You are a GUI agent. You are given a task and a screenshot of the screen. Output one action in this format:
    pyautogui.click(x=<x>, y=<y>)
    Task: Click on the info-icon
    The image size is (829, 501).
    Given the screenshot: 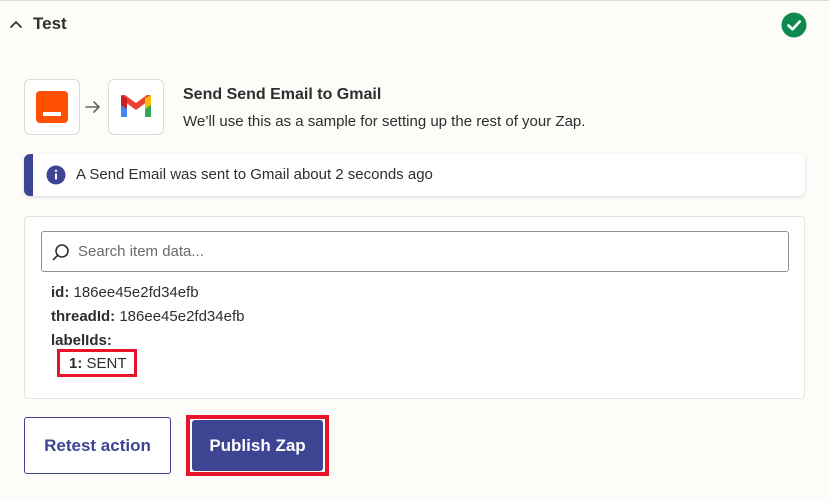 What is the action you would take?
    pyautogui.click(x=56, y=175)
    